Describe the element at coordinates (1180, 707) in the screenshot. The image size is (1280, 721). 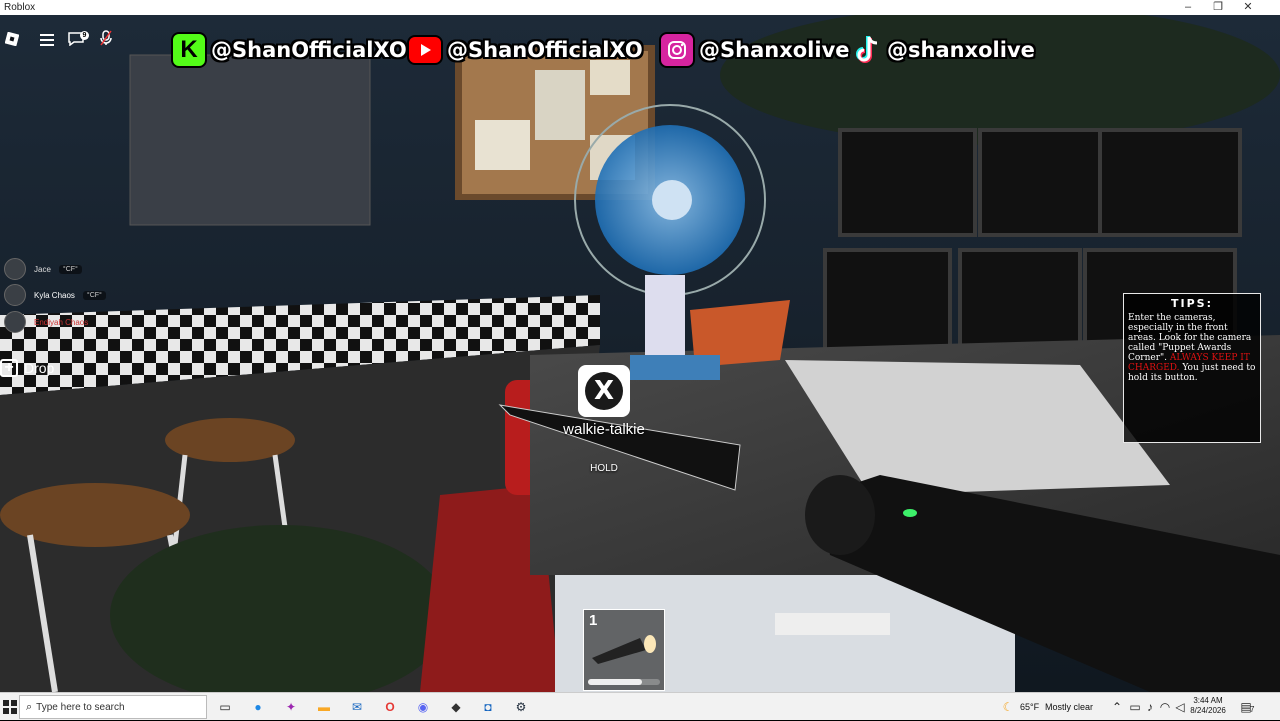
I see `speaker-icon: ◁` at that location.